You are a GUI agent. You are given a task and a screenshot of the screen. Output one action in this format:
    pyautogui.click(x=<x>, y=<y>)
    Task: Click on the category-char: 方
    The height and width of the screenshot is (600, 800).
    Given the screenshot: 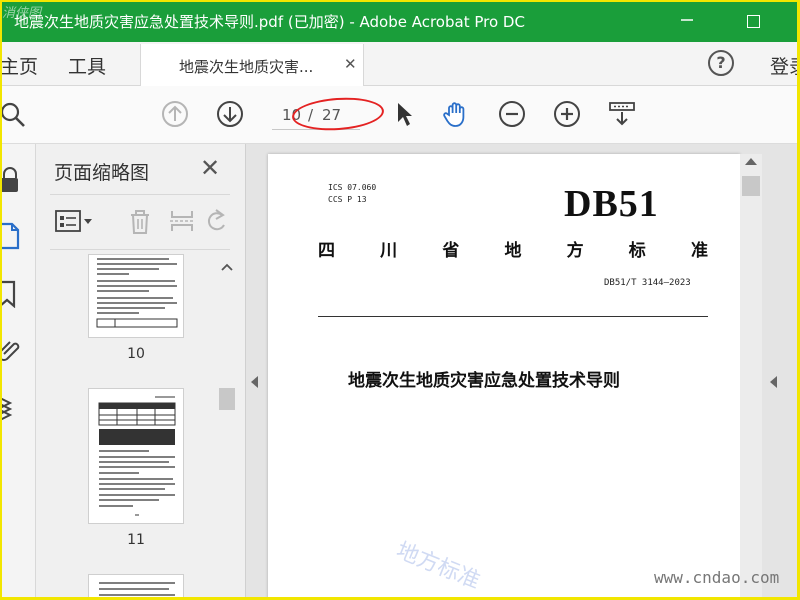 What is the action you would take?
    pyautogui.click(x=575, y=251)
    